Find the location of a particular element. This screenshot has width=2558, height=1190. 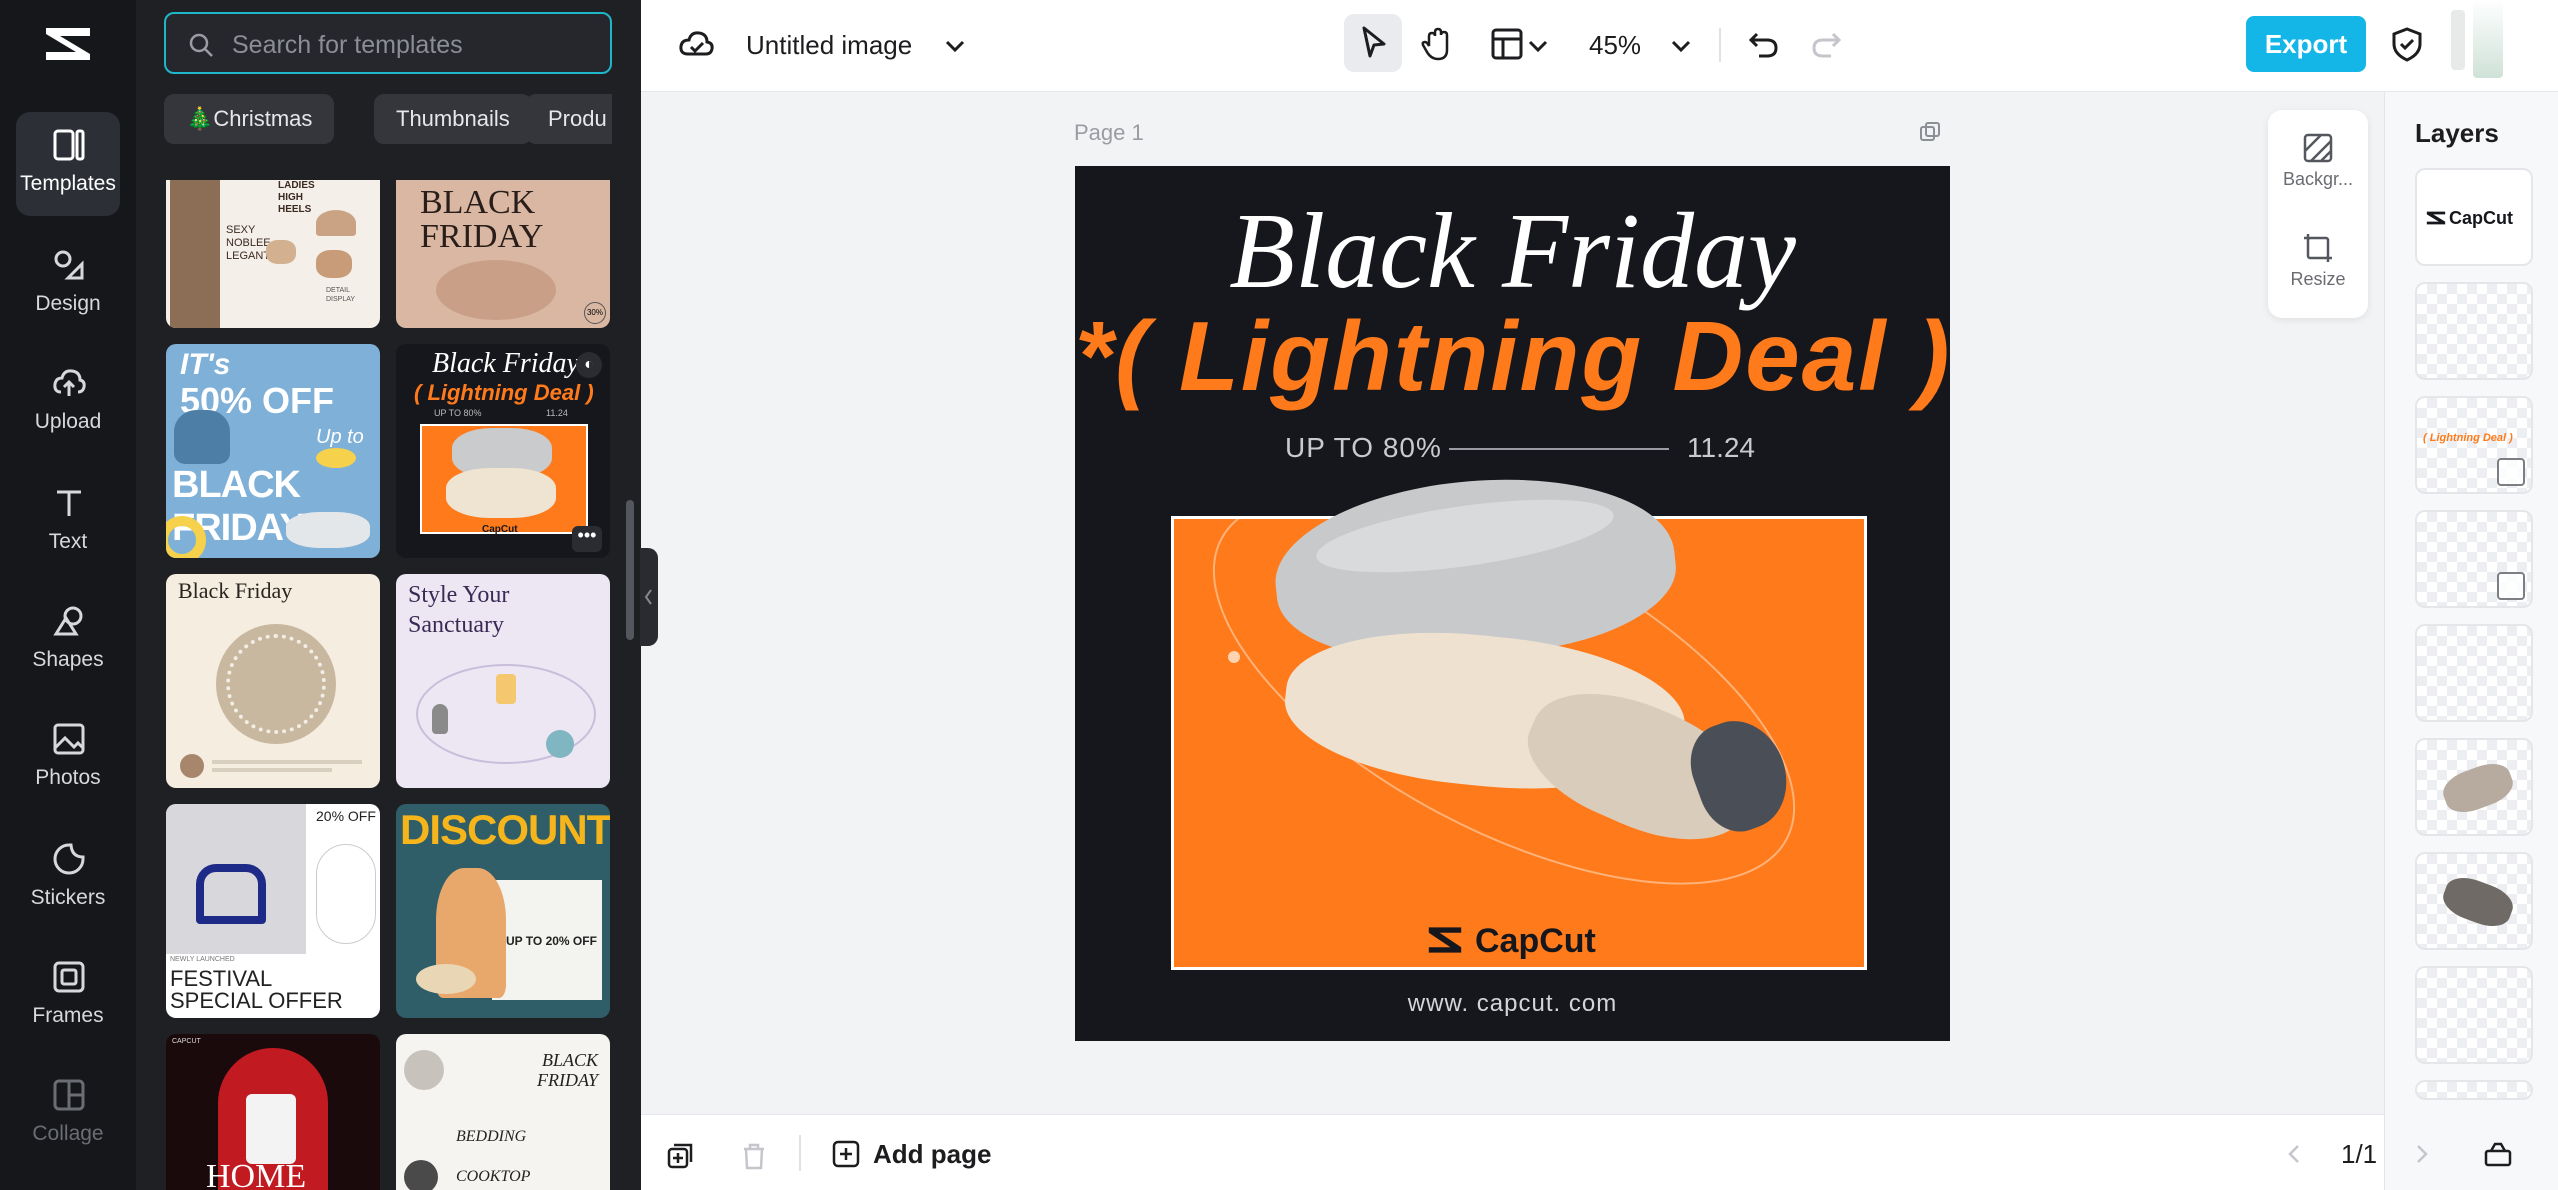

add-page-label: Add page is located at coordinates (932, 1154).